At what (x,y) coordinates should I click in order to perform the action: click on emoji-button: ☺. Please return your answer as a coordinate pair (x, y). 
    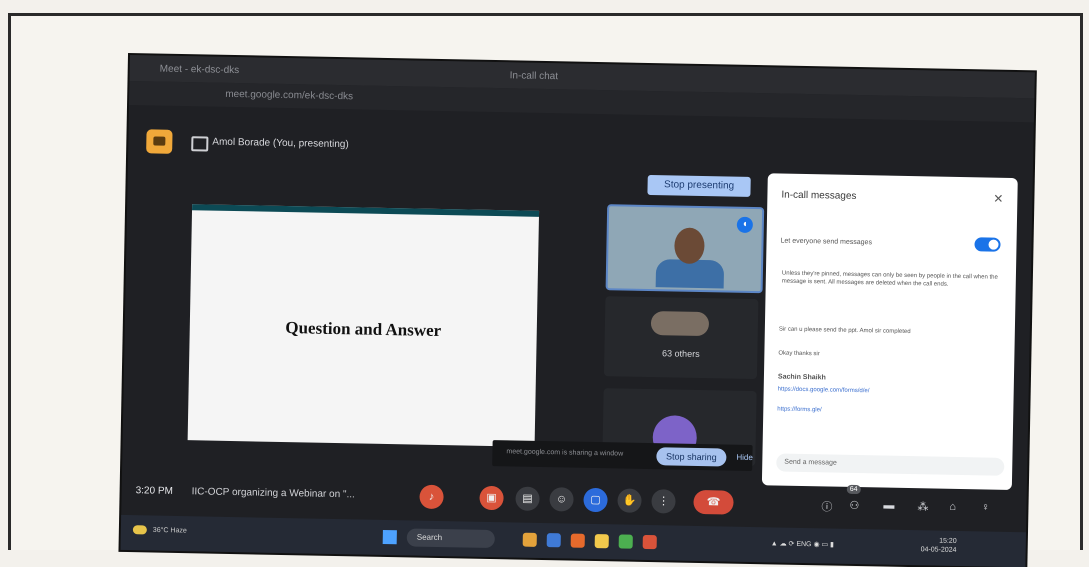
    Looking at the image, I should click on (561, 499).